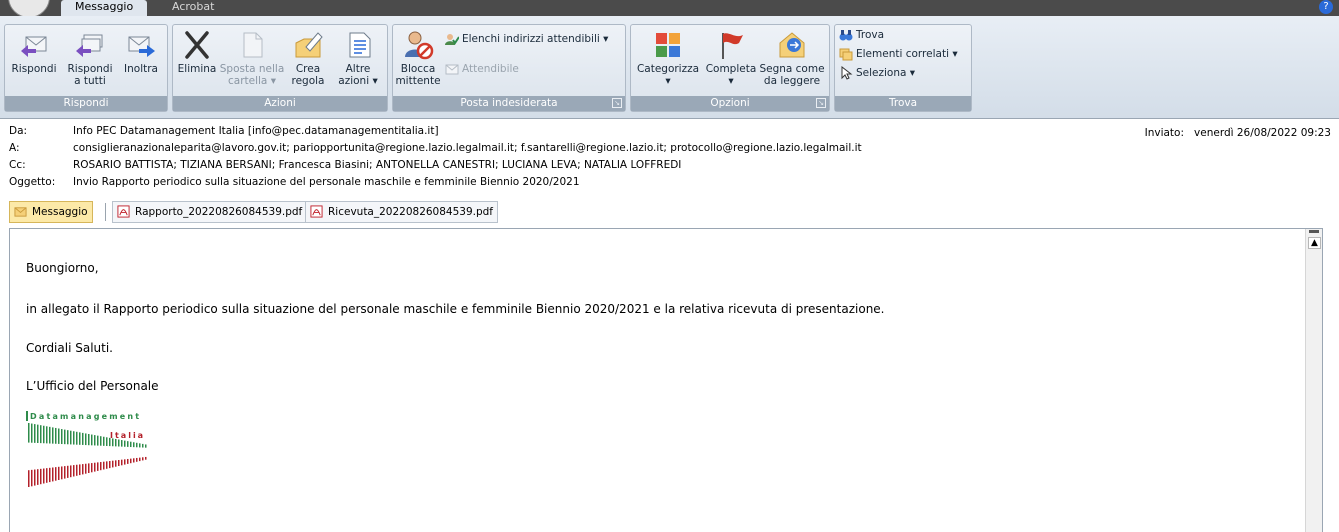 The width and height of the screenshot is (1339, 532). I want to click on altre-azioni-button: Altre azioni ▾, so click(358, 58).